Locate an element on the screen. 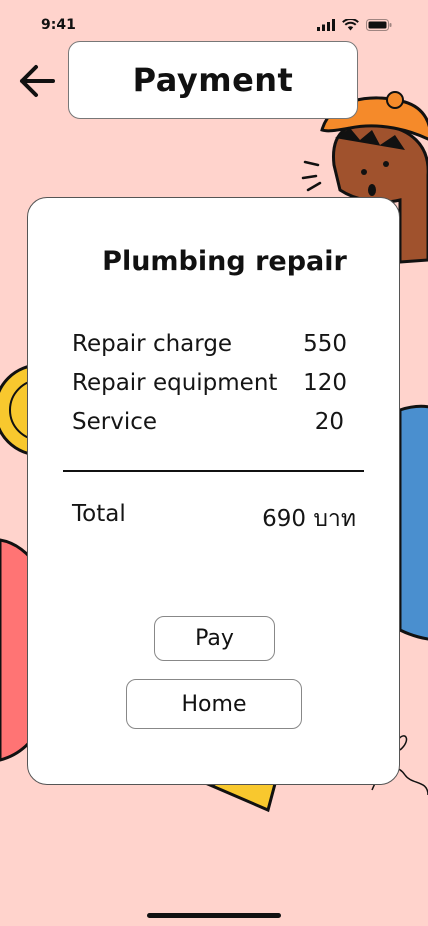 The width and height of the screenshot is (428, 926). back-button is located at coordinates (37, 81).